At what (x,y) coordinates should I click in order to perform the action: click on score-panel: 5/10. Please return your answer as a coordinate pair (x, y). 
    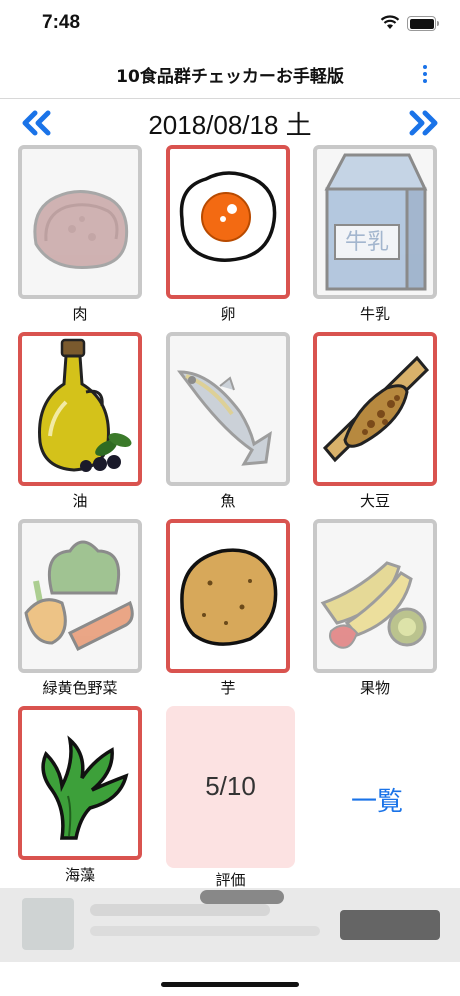
    Looking at the image, I should click on (230, 787).